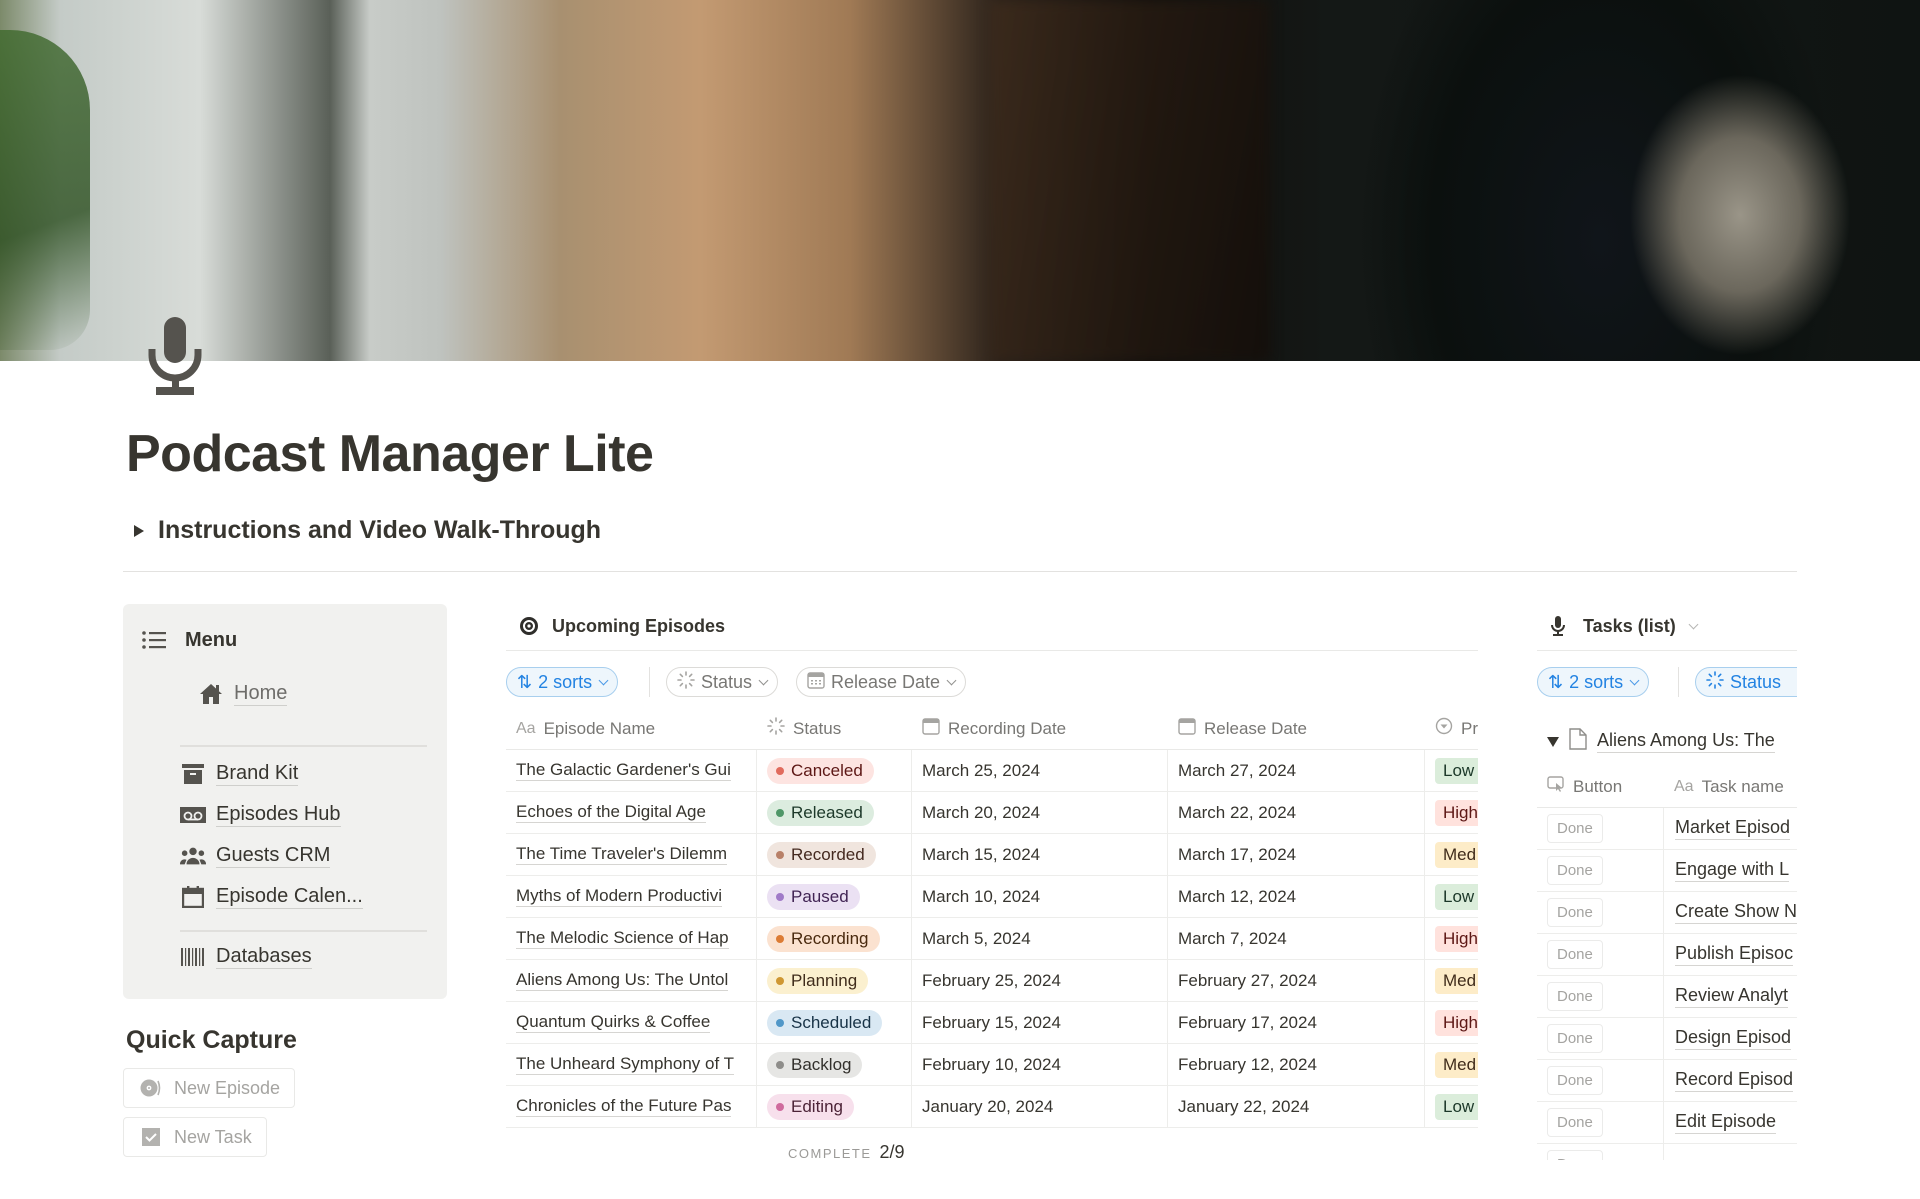 This screenshot has height=1199, width=1920. Describe the element at coordinates (1736, 912) in the screenshot. I see `task-name-link: Create Show N` at that location.